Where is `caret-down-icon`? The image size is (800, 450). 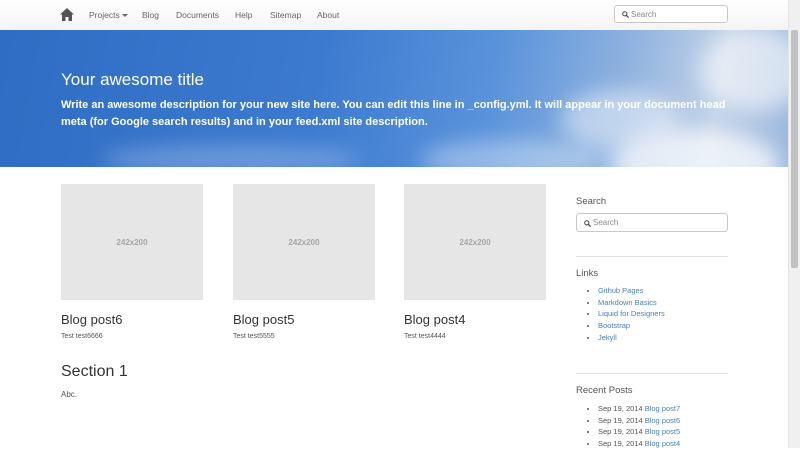
caret-down-icon is located at coordinates (124, 16).